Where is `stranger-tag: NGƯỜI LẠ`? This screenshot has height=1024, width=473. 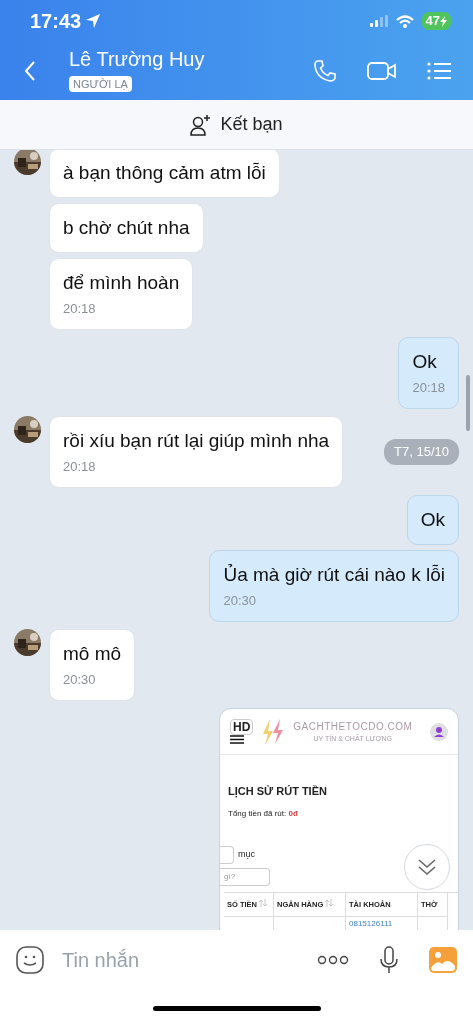
stranger-tag: NGƯỜI LẠ is located at coordinates (100, 84).